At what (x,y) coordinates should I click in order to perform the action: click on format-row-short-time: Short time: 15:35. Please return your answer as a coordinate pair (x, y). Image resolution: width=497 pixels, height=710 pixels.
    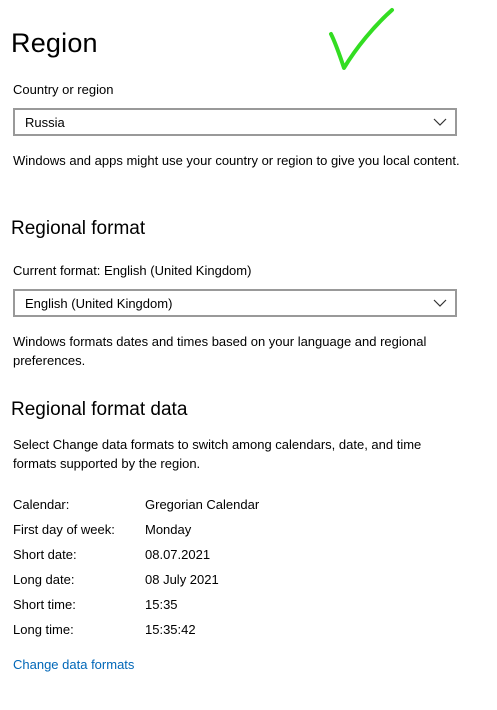
    Looking at the image, I should click on (223, 607).